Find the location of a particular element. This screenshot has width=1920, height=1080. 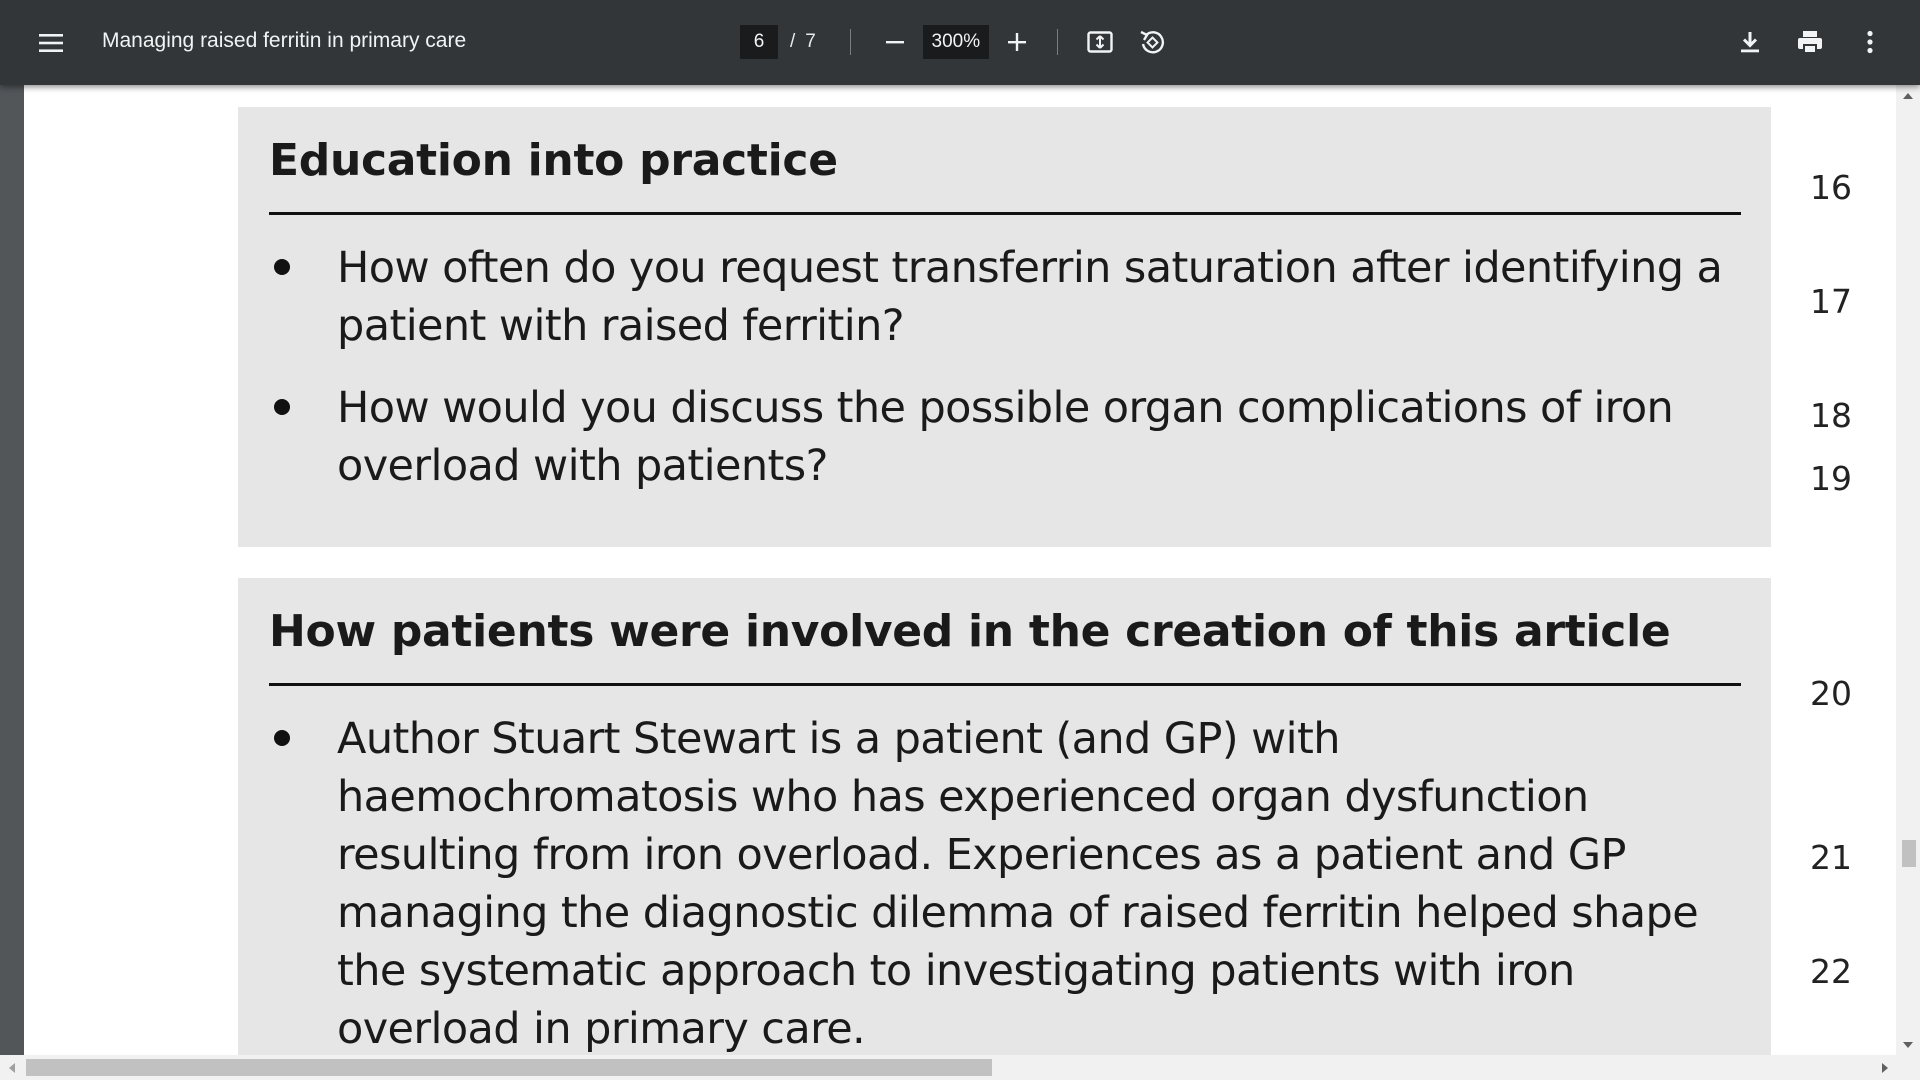

fit-to-page-icon is located at coordinates (1100, 42).